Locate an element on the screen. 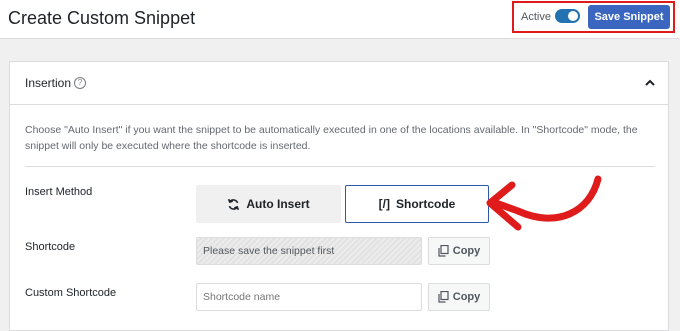 The width and height of the screenshot is (680, 331). custom-shortcode-label: Custom Shortcode is located at coordinates (71, 293).